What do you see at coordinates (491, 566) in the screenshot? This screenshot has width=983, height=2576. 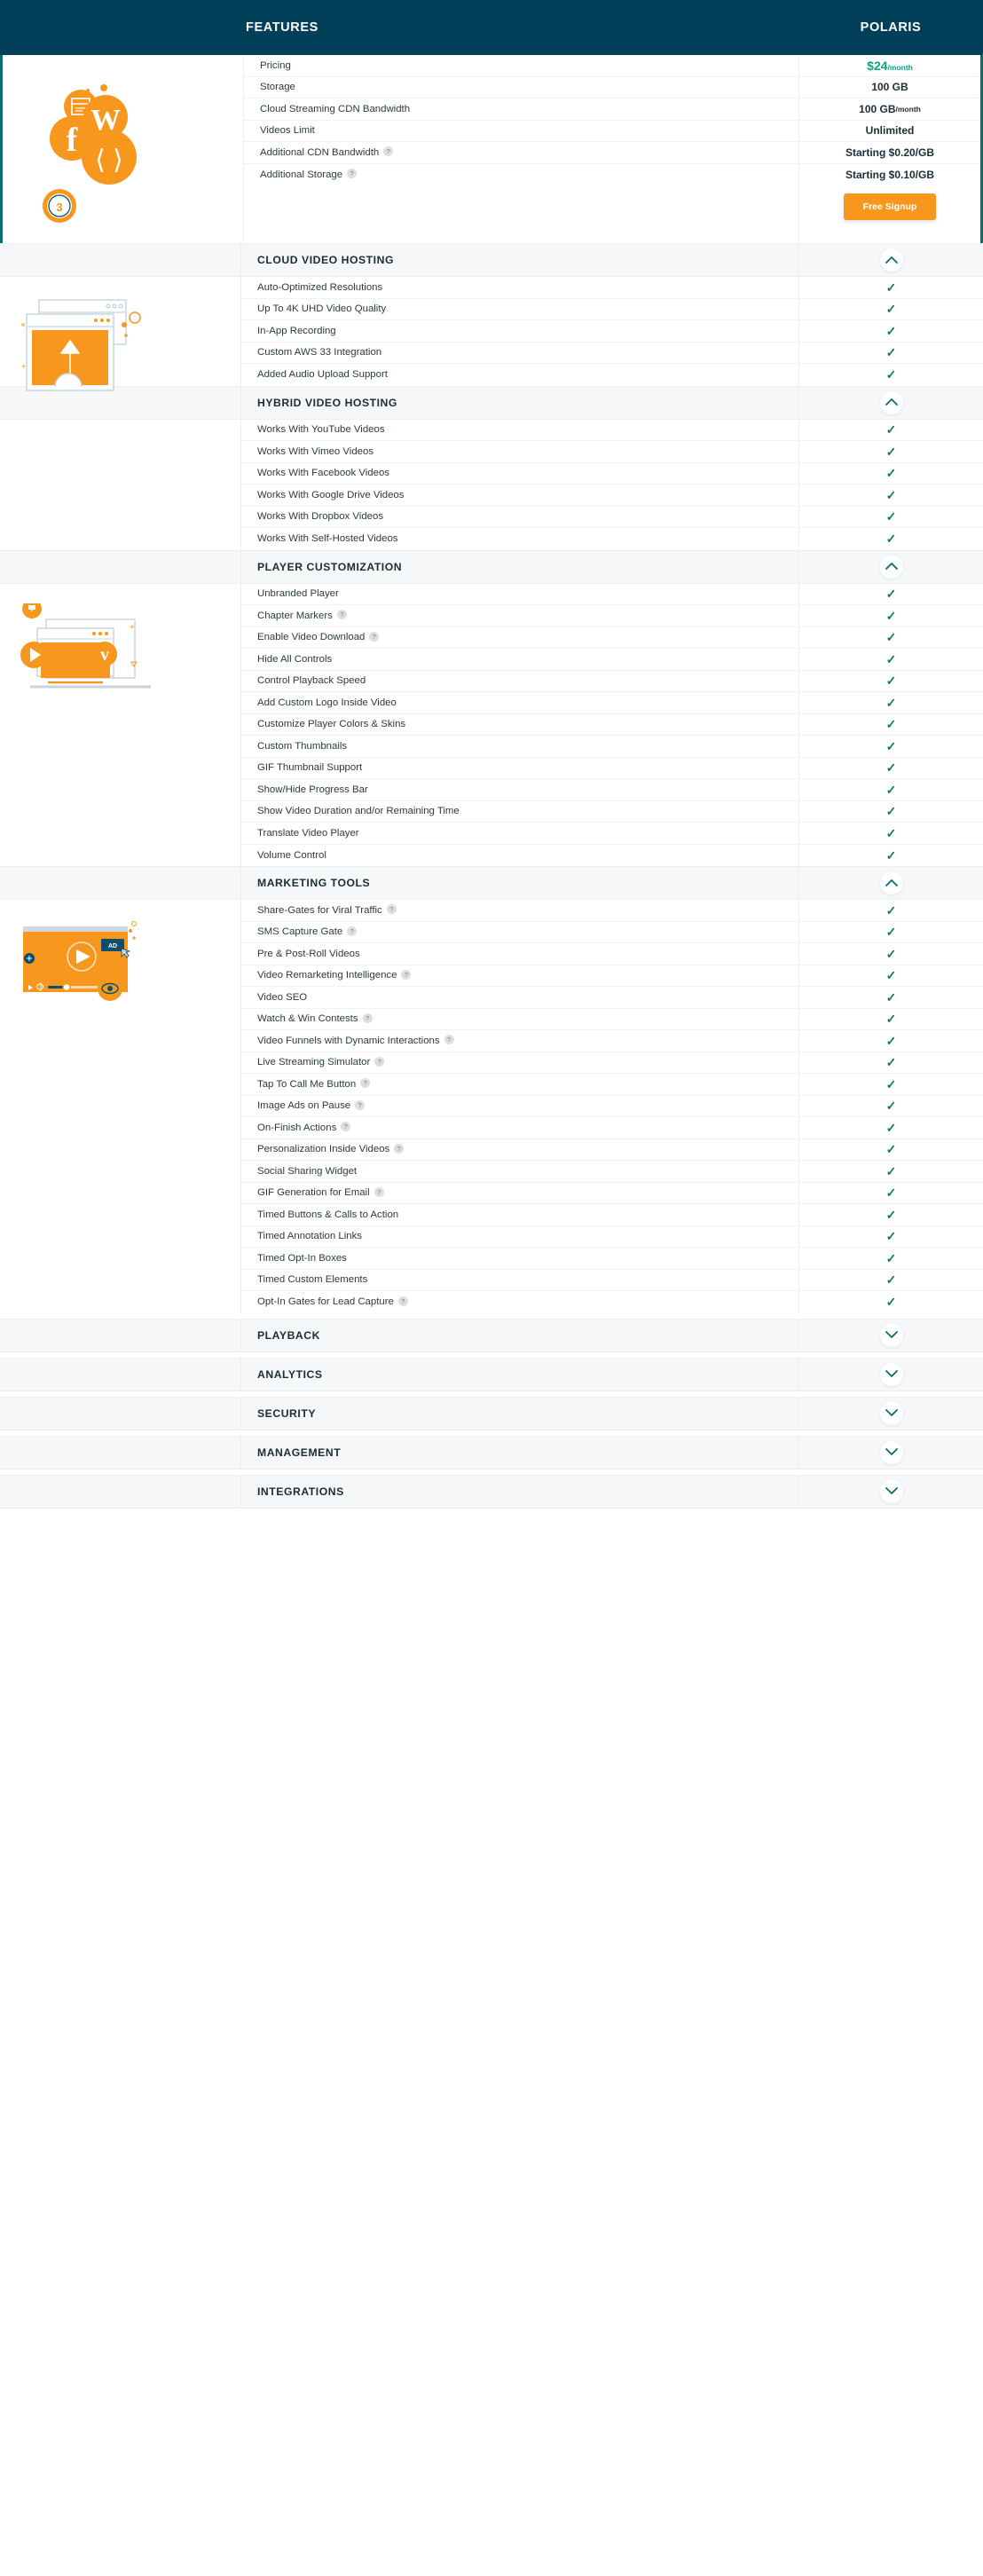 I see `section-header-player-customization: PLAYER CUSTOMIZATION` at bounding box center [491, 566].